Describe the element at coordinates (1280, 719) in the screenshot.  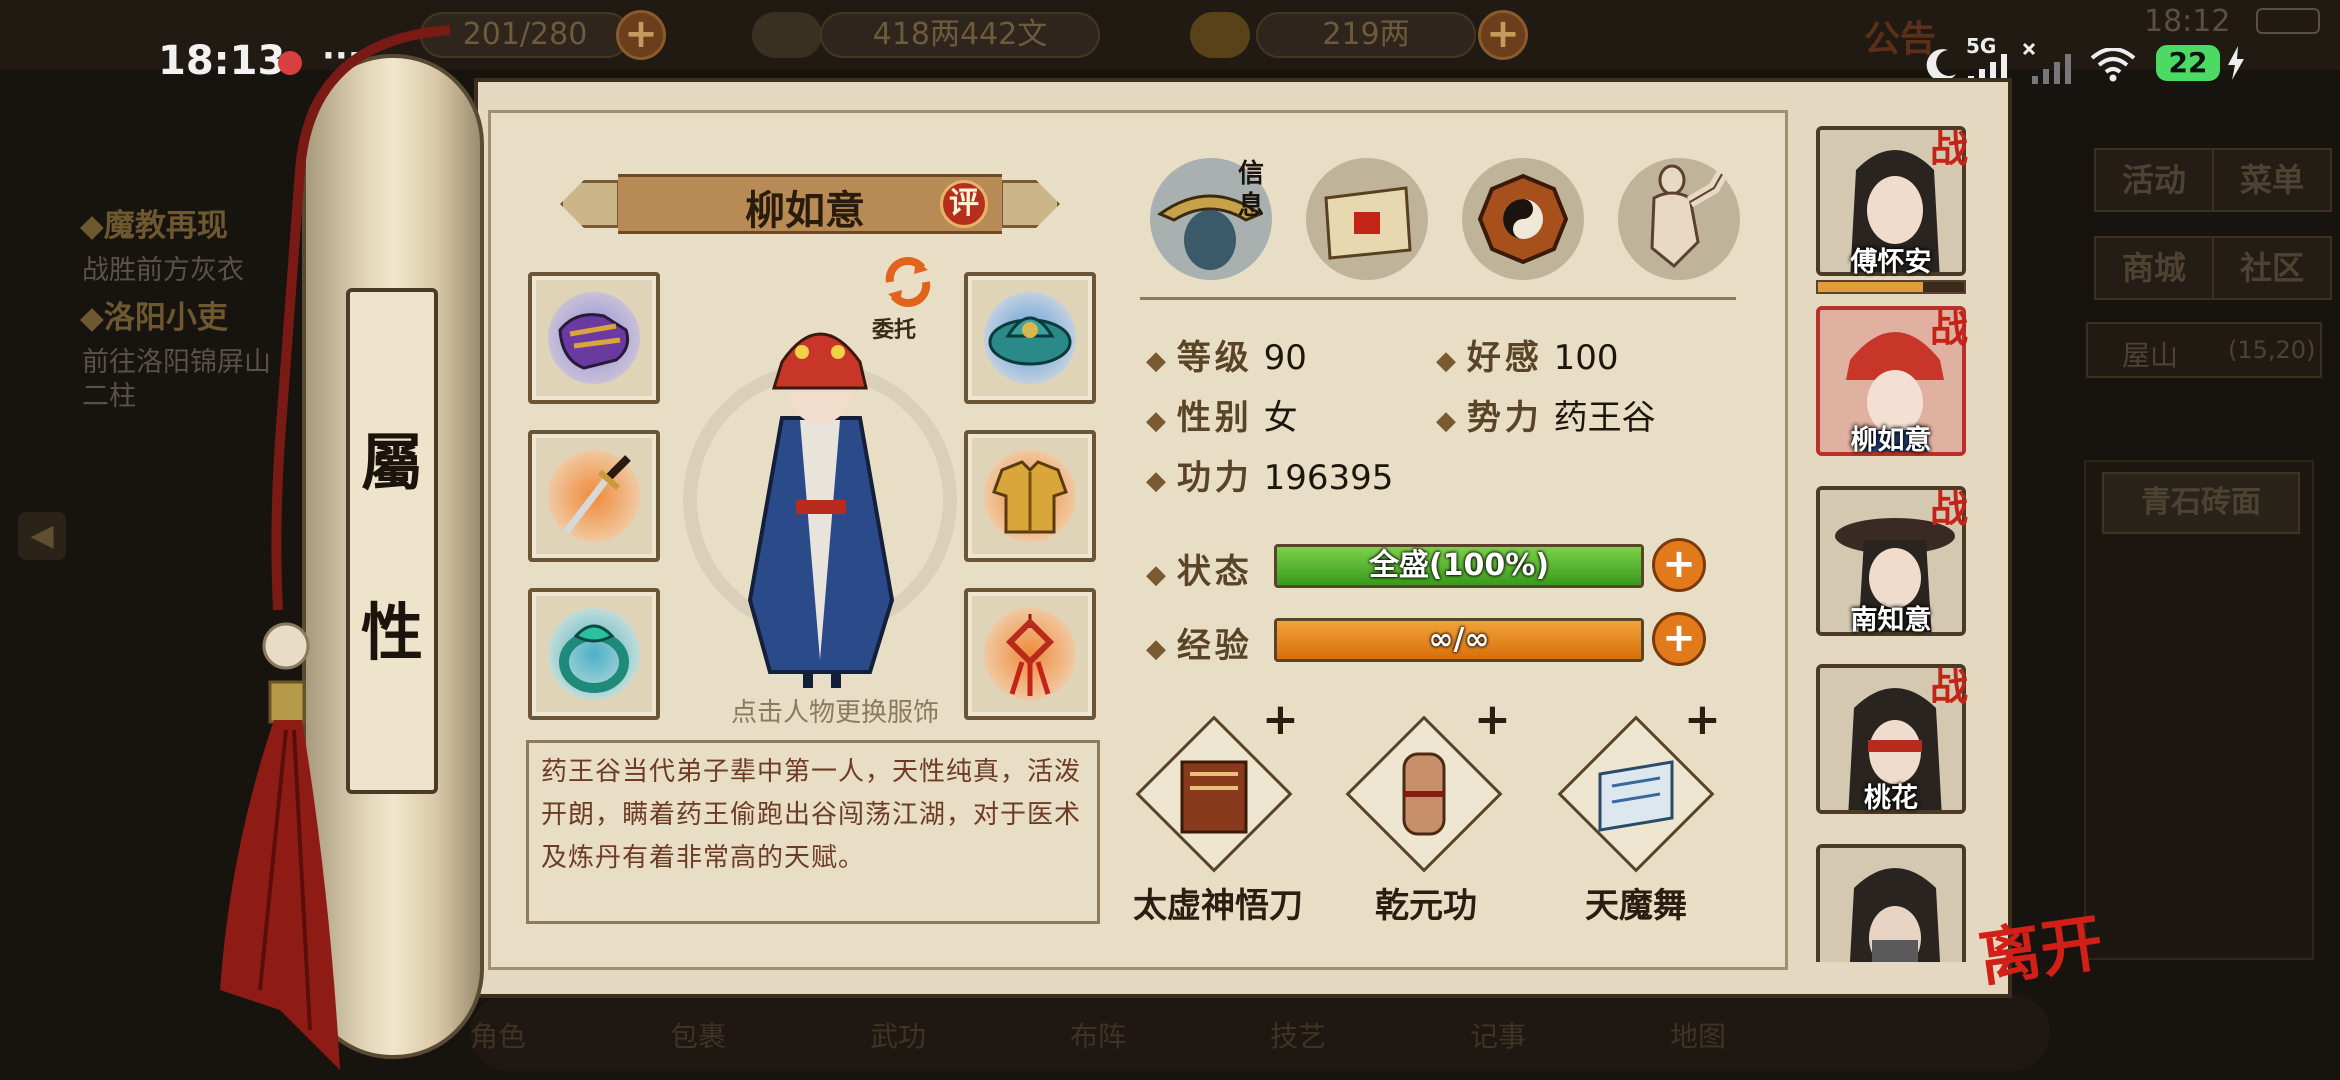
I see `skill-1-add-icon: +` at that location.